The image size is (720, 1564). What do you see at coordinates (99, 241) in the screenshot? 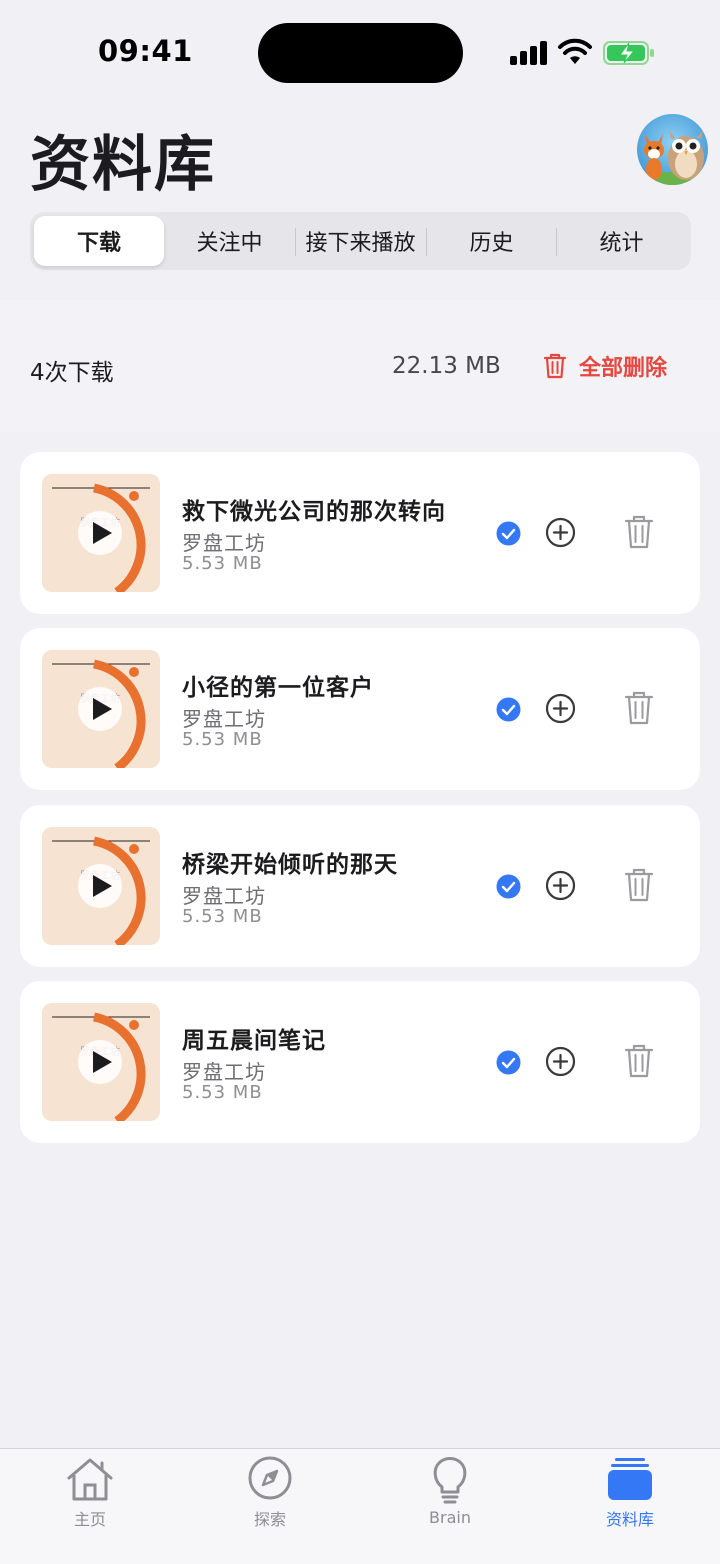
I see `tab-downloads: 下载` at bounding box center [99, 241].